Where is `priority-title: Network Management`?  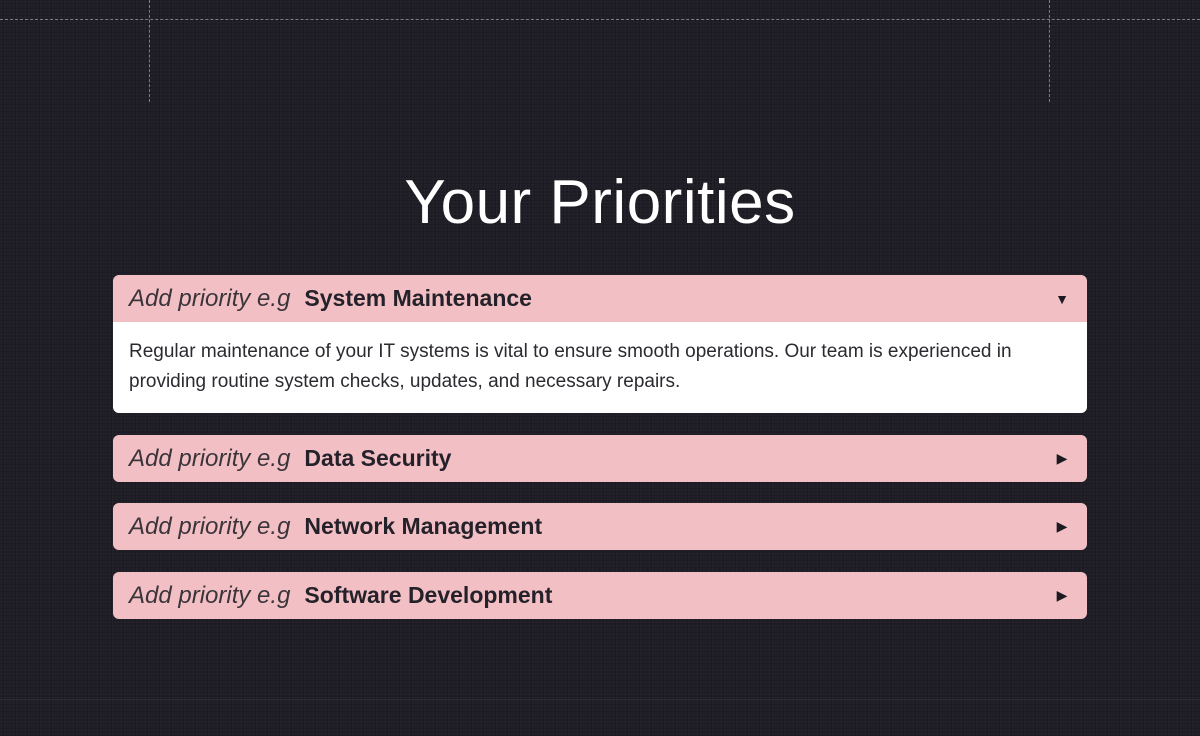
priority-title: Network Management is located at coordinates (423, 526).